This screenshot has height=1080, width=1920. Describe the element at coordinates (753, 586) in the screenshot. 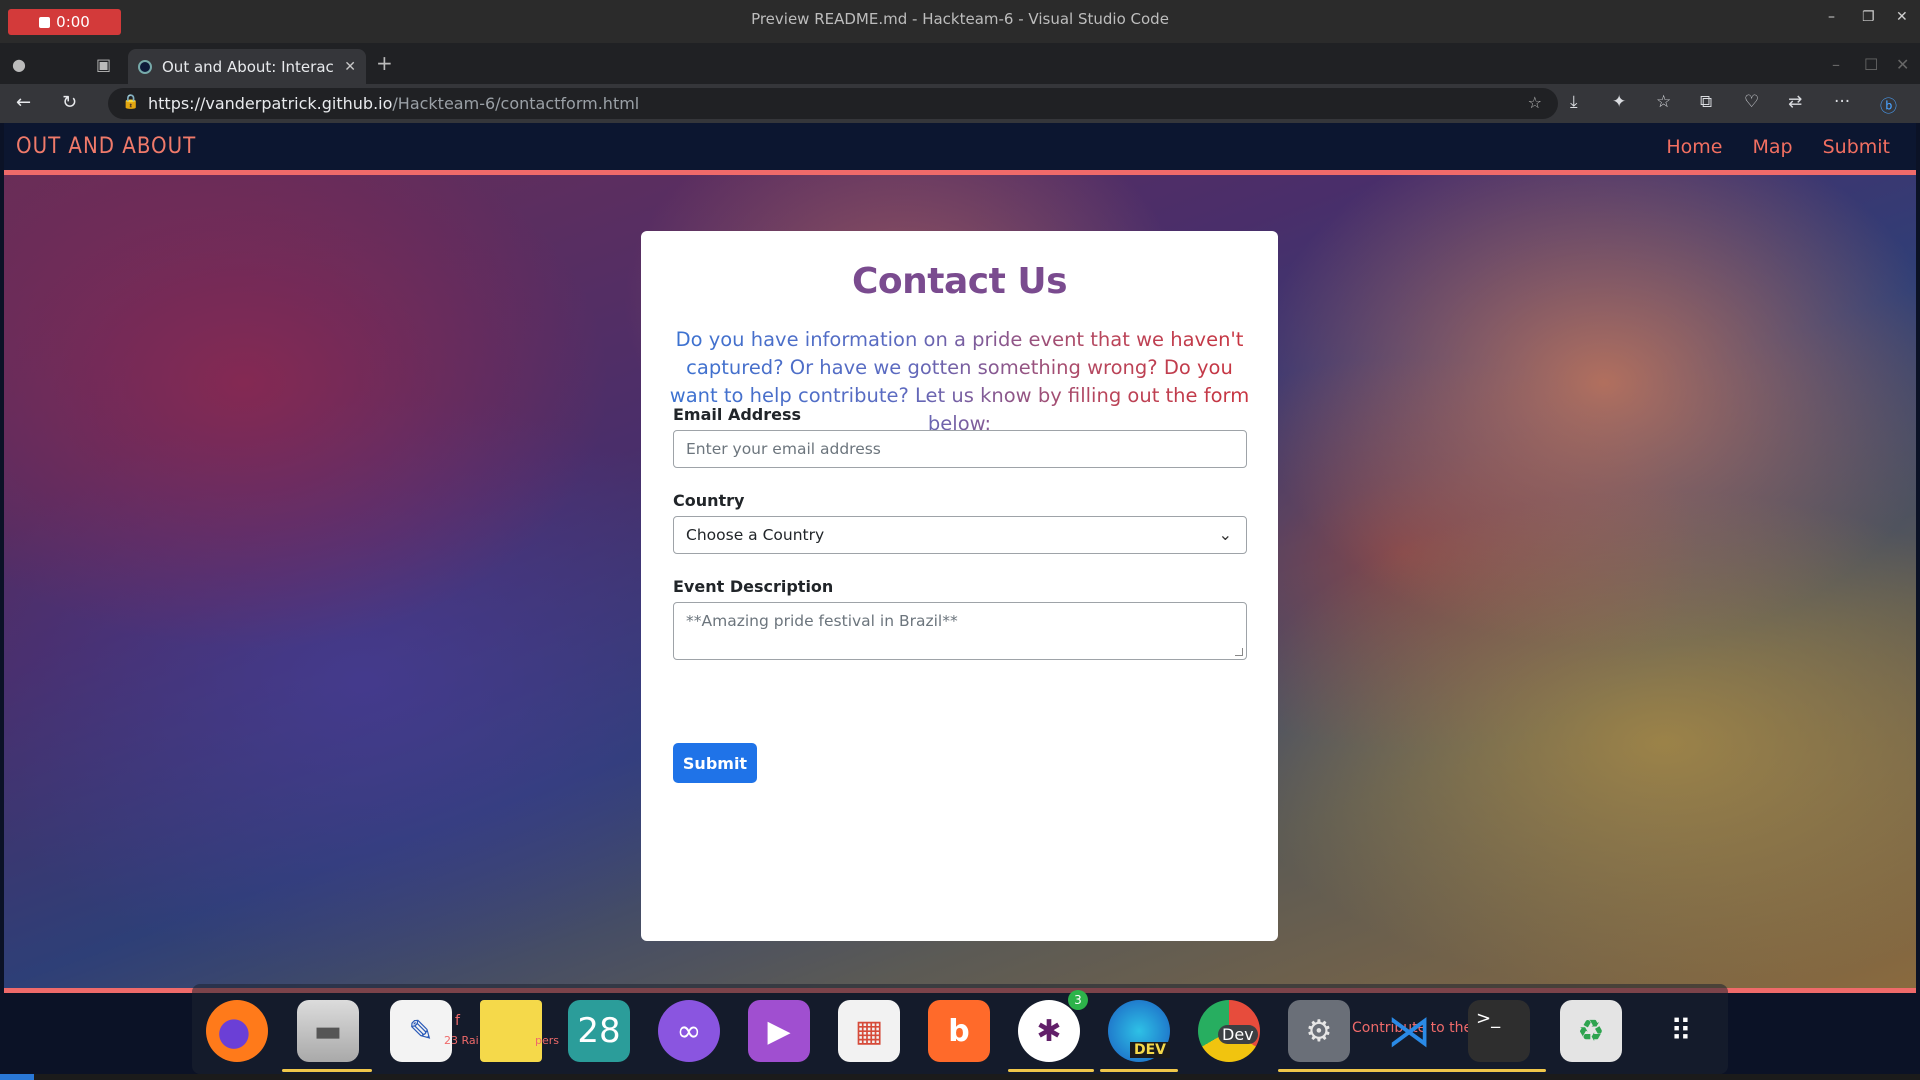

I see `description-label: Event Description` at that location.